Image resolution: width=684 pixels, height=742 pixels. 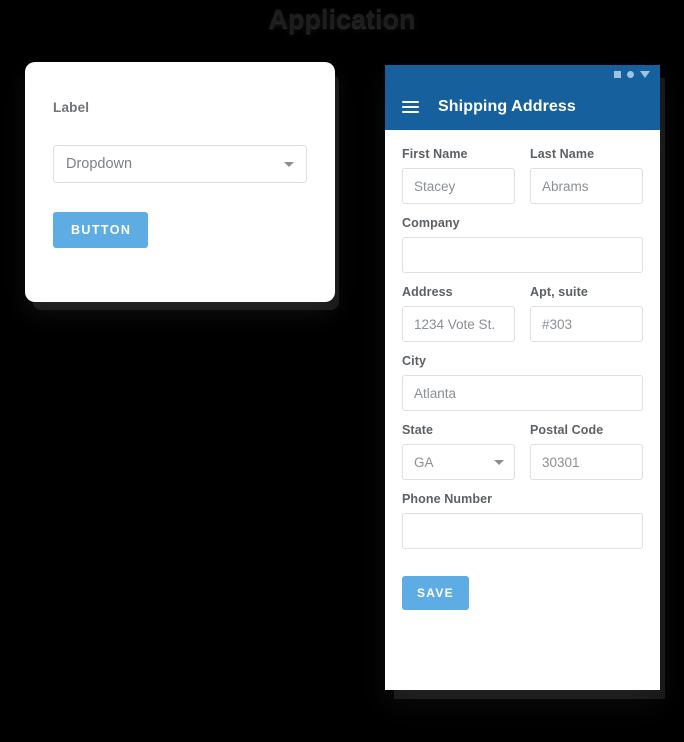 I want to click on dropdown-label: Label, so click(x=71, y=107).